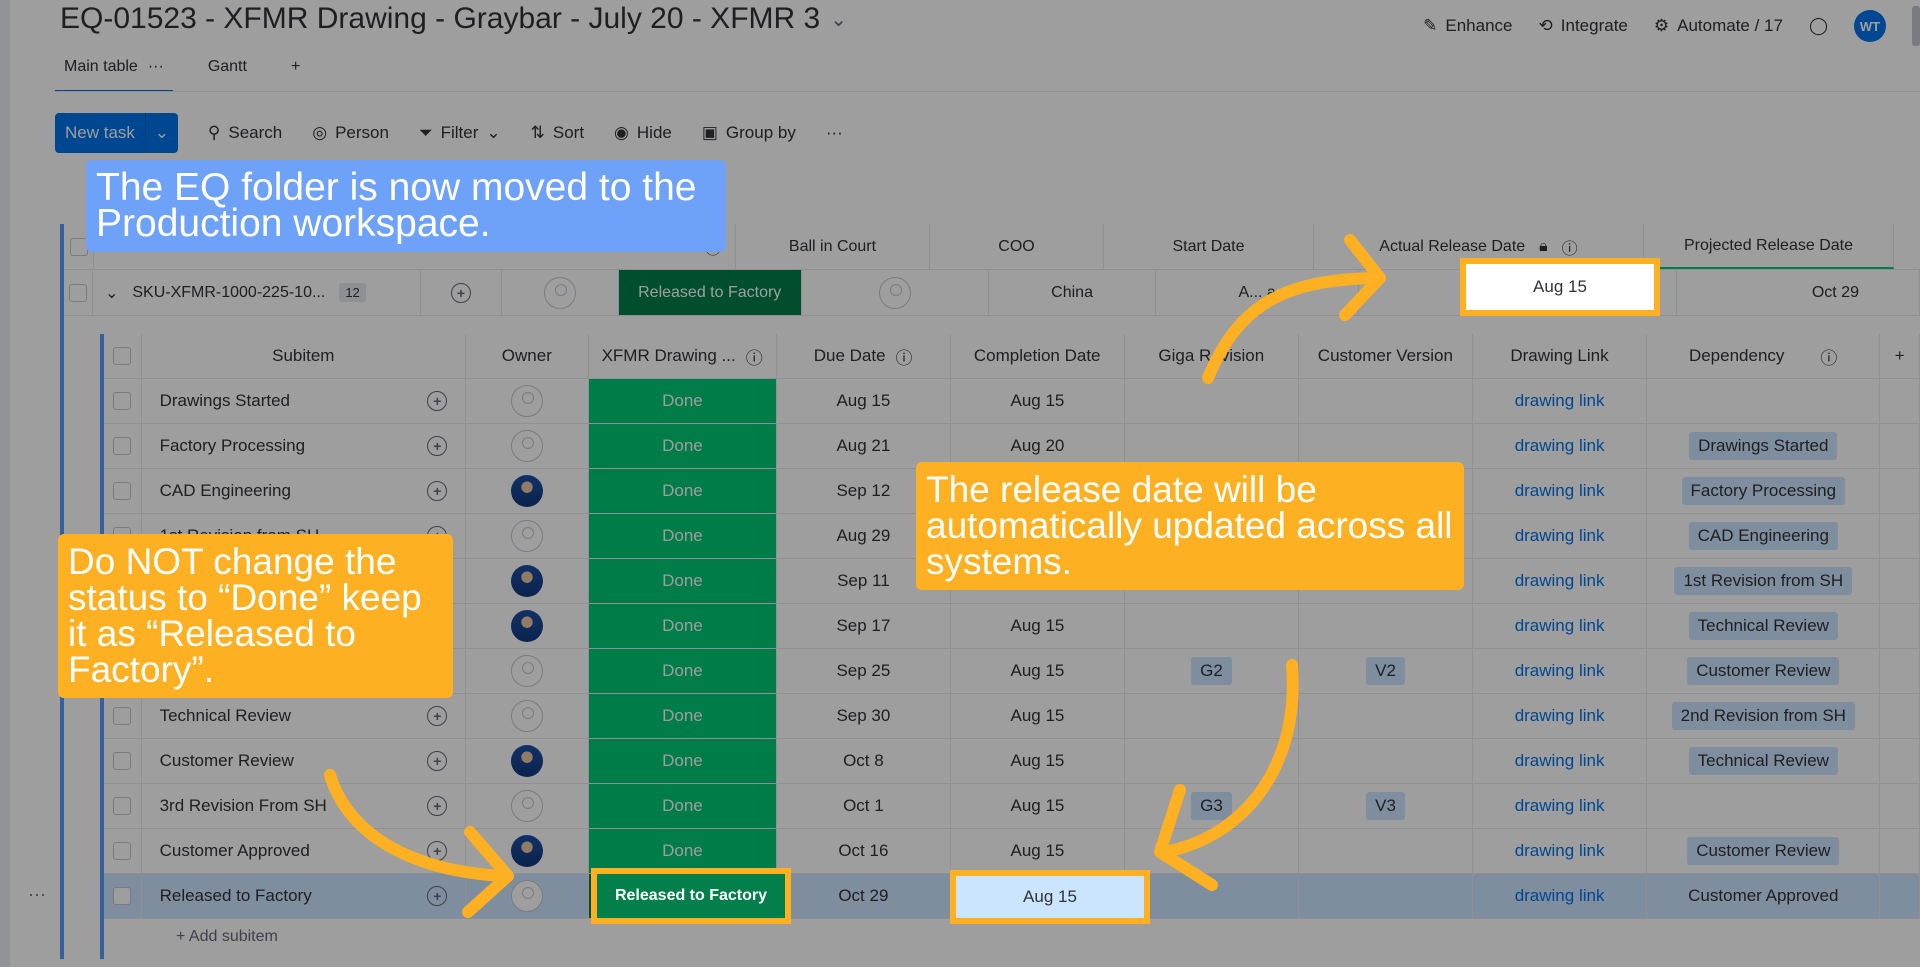 The height and width of the screenshot is (967, 1920). What do you see at coordinates (1291, 328) in the screenshot?
I see `arrow-to-actual-release` at bounding box center [1291, 328].